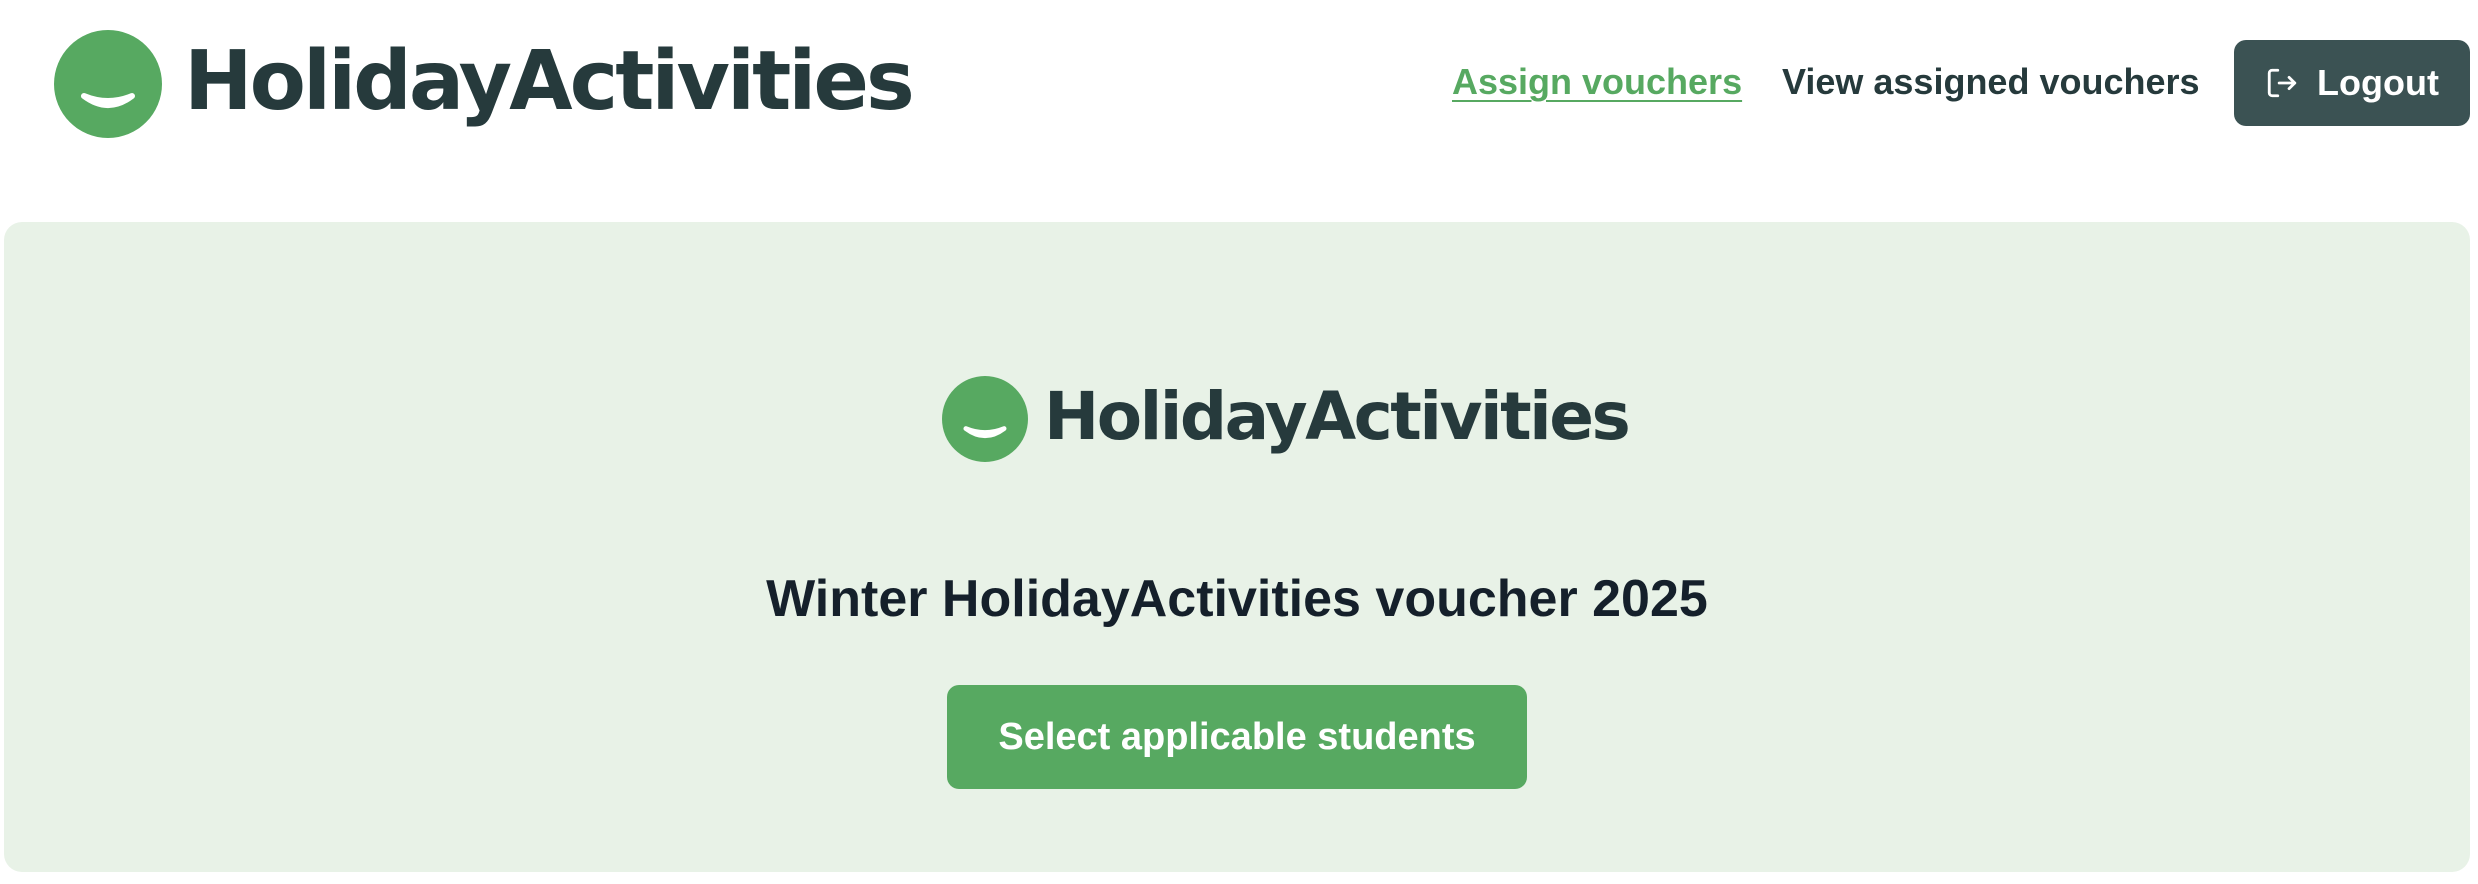 This screenshot has height=884, width=2478. Describe the element at coordinates (1237, 737) in the screenshot. I see `select-students-button: Select applicable students` at that location.